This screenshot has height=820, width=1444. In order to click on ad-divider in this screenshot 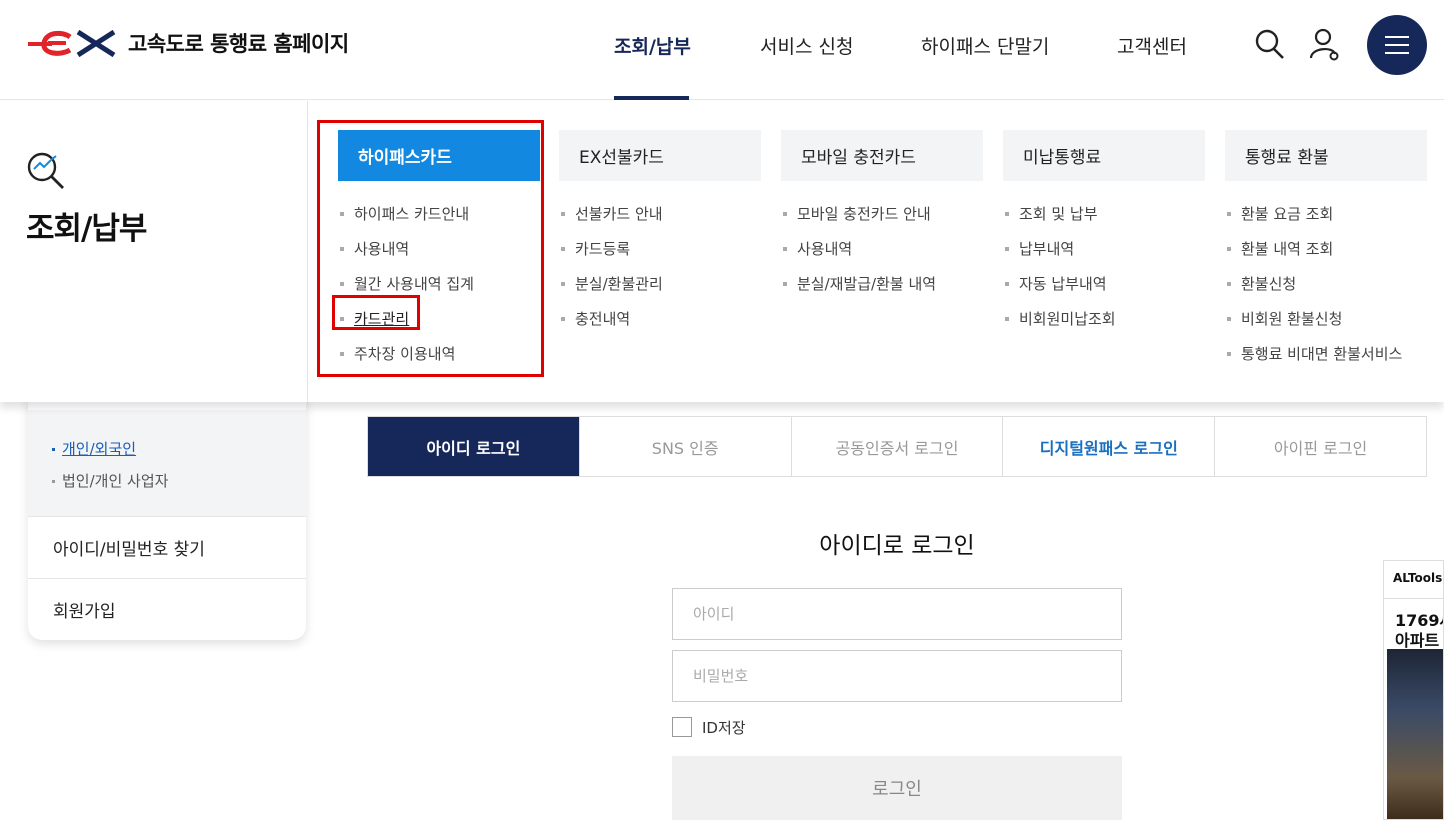, I will do `click(1413, 598)`.